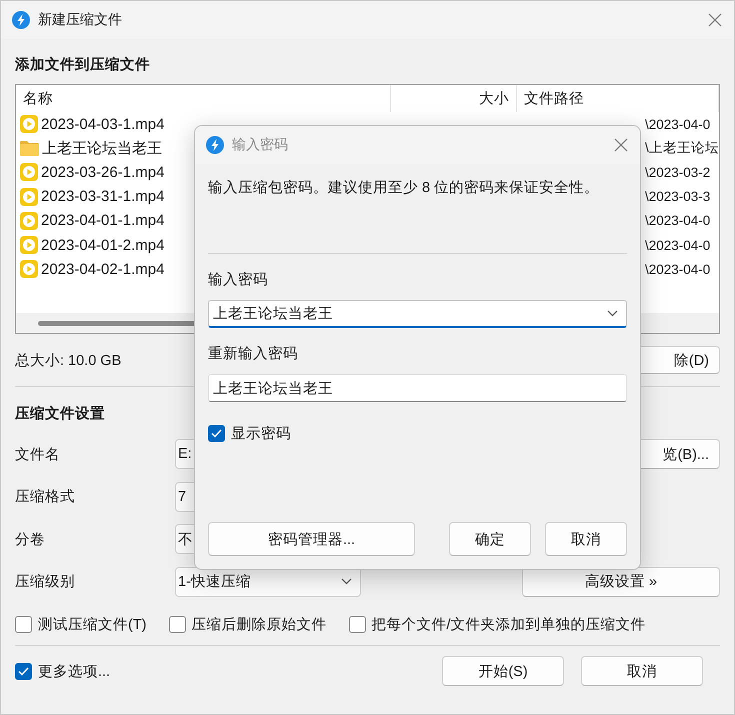 This screenshot has height=715, width=735. I want to click on file-path-cell: \2023-03-3, so click(677, 196).